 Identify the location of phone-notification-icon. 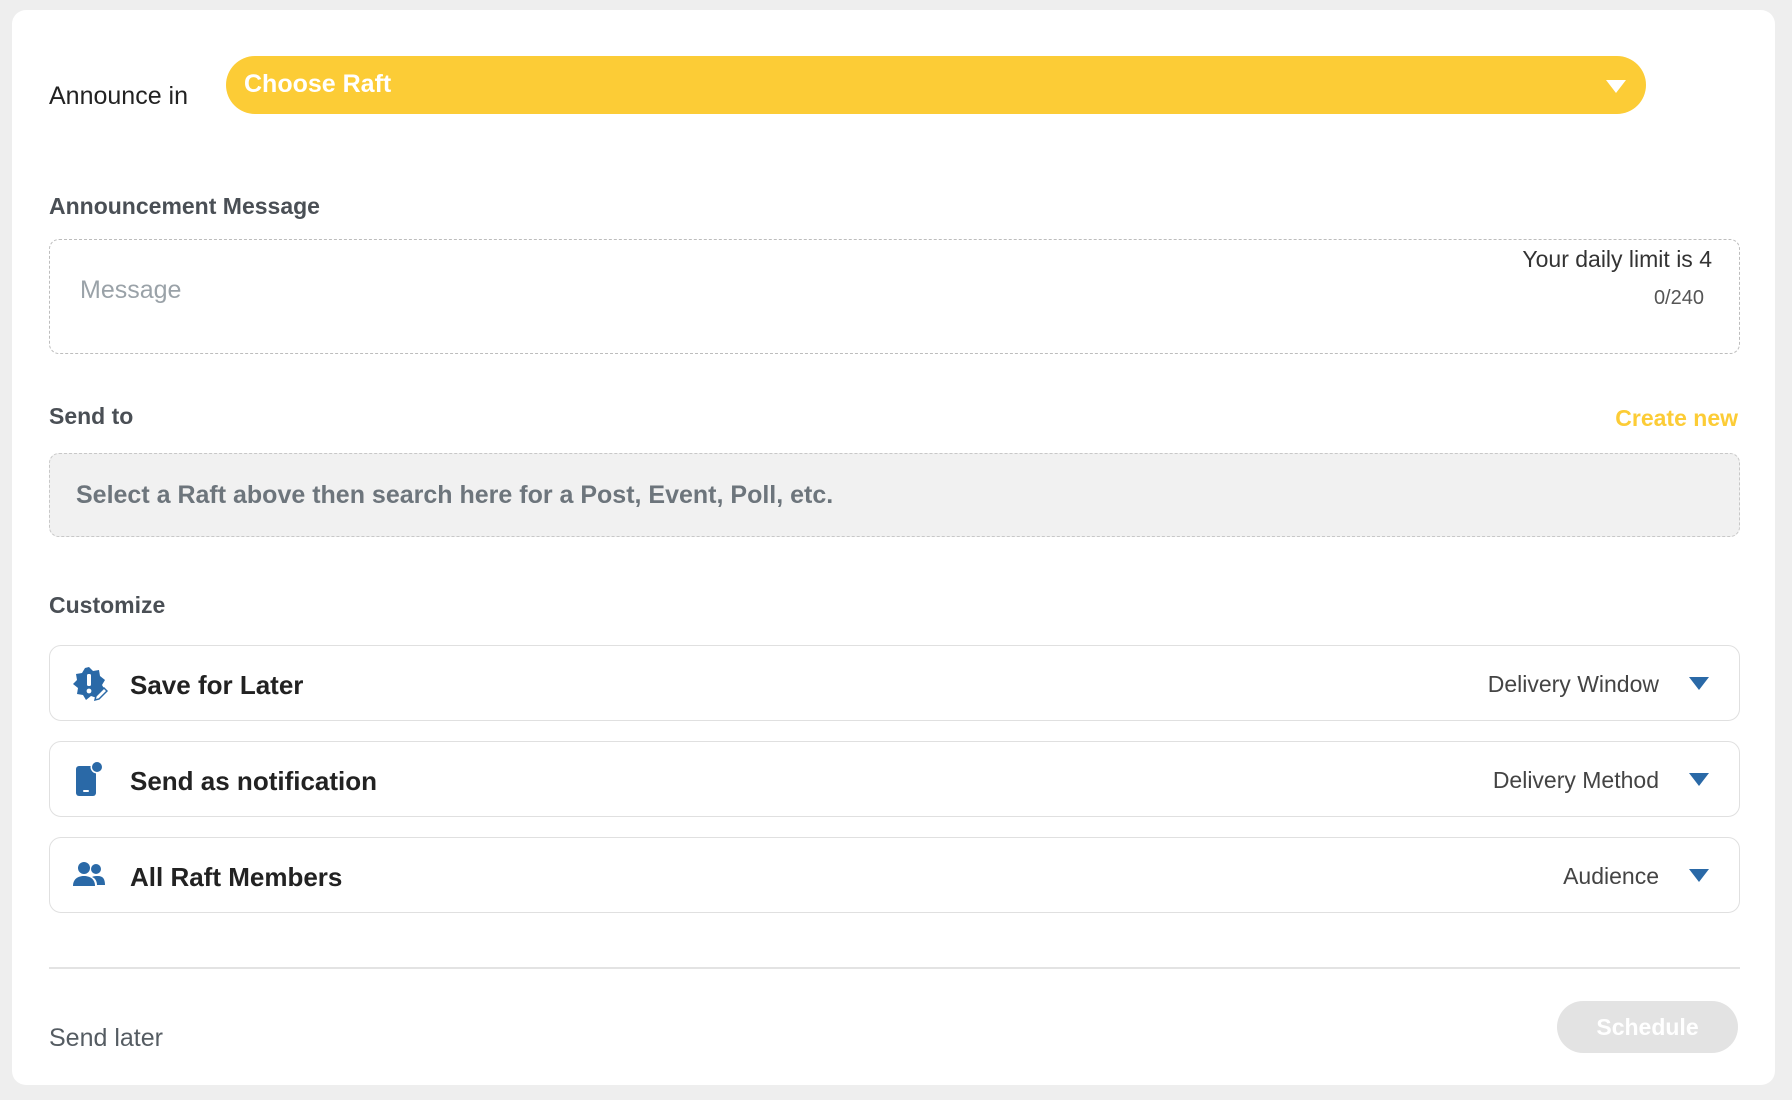
(89, 779).